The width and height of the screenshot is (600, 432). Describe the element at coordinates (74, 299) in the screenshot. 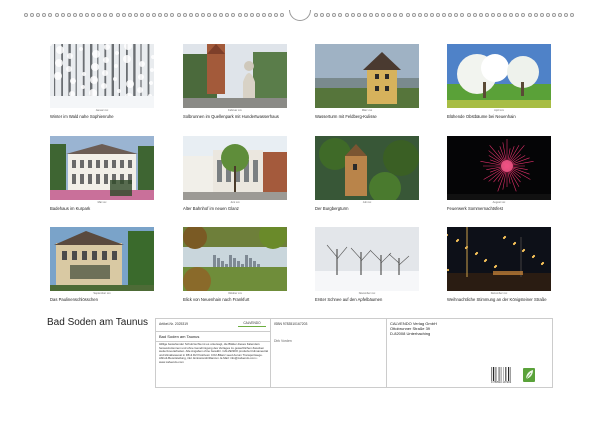

I see `photo-caption: Das Paulinenschlösschen` at that location.